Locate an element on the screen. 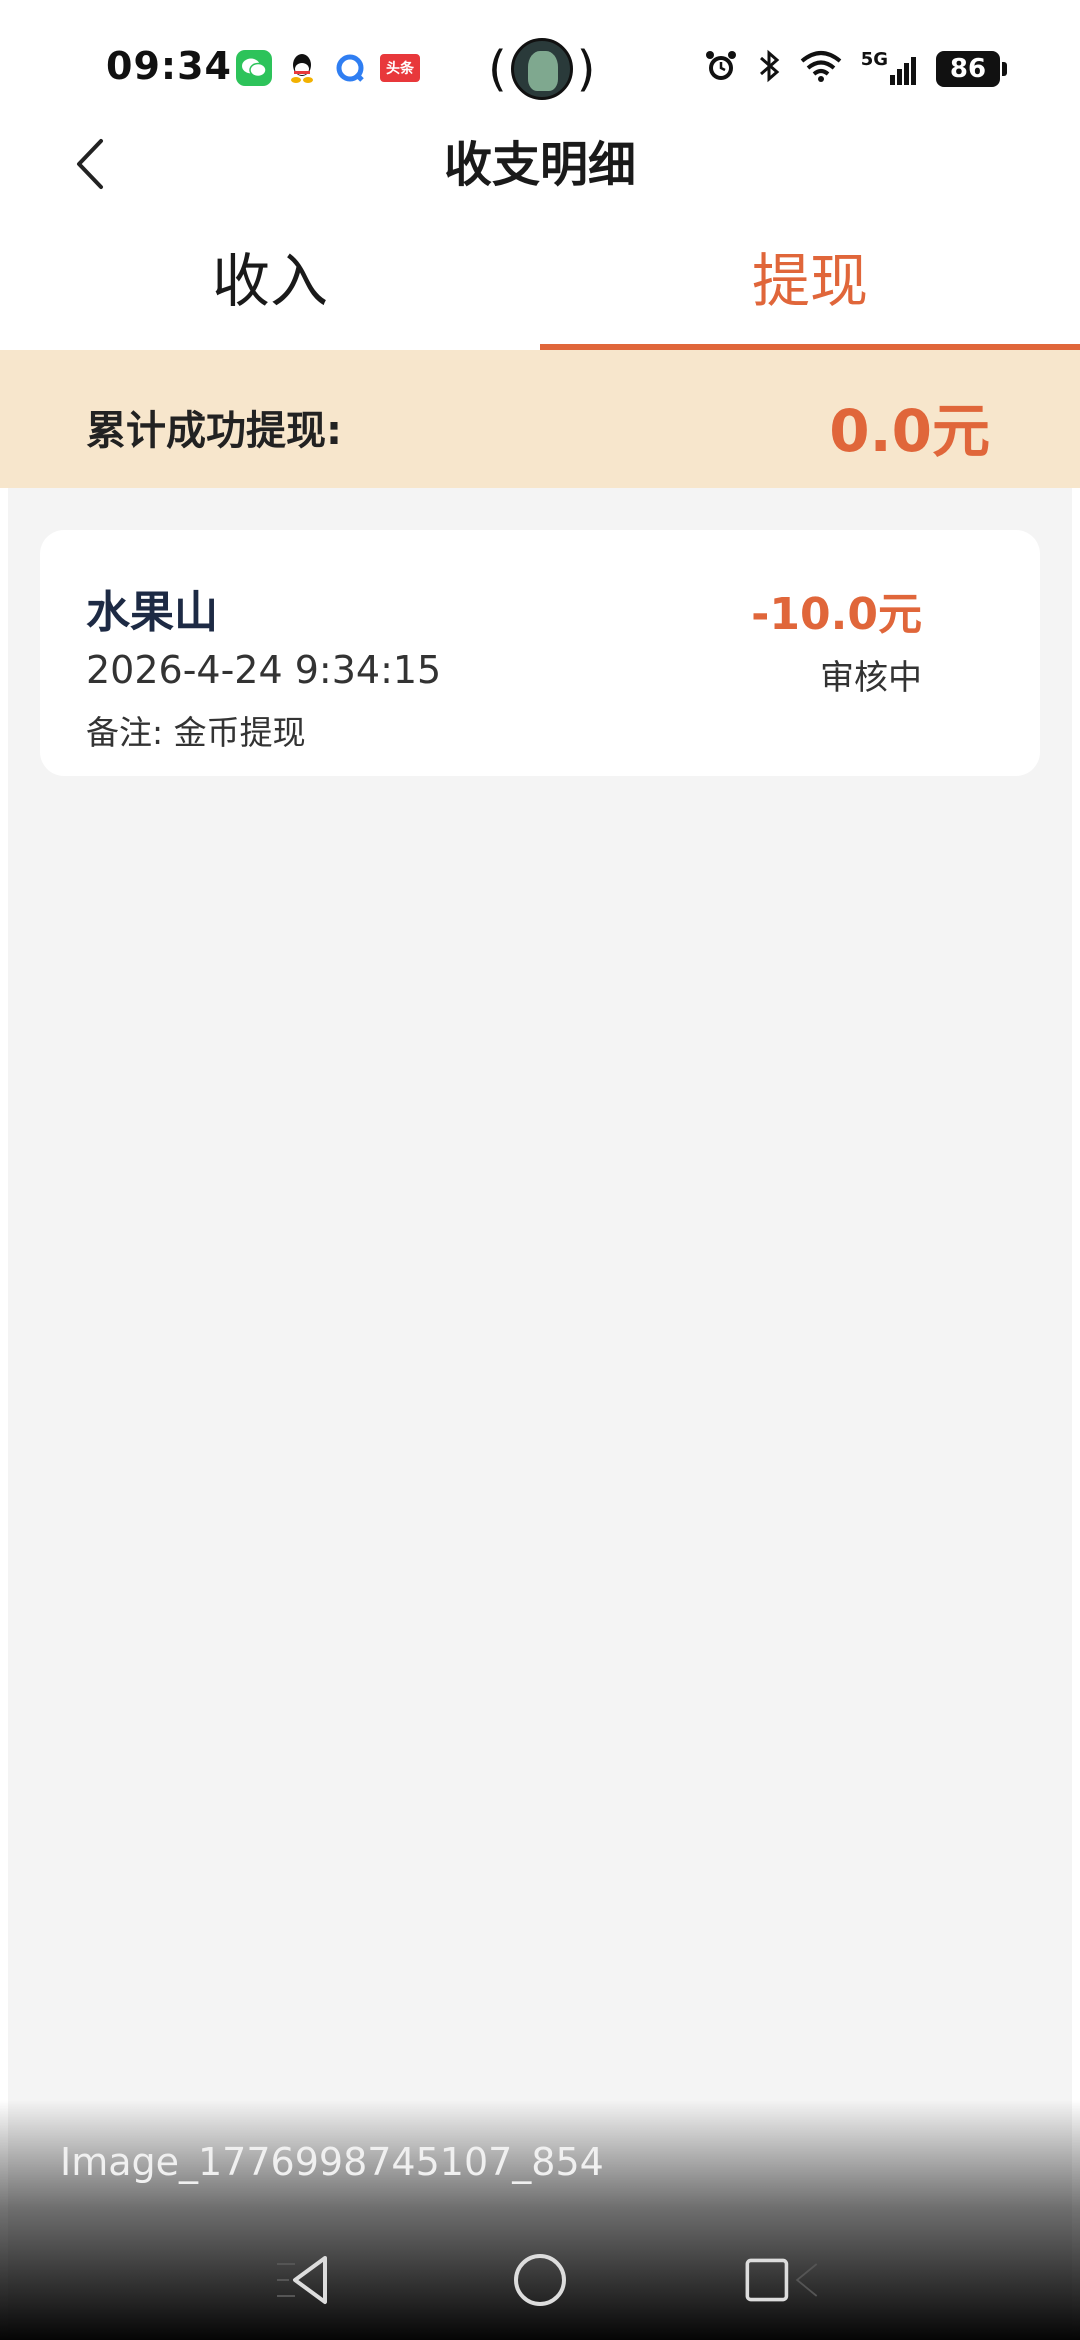 Image resolution: width=1080 pixels, height=2340 pixels. status-bar: 09:34 头条 ( ) 5G 86 is located at coordinates (540, 60).